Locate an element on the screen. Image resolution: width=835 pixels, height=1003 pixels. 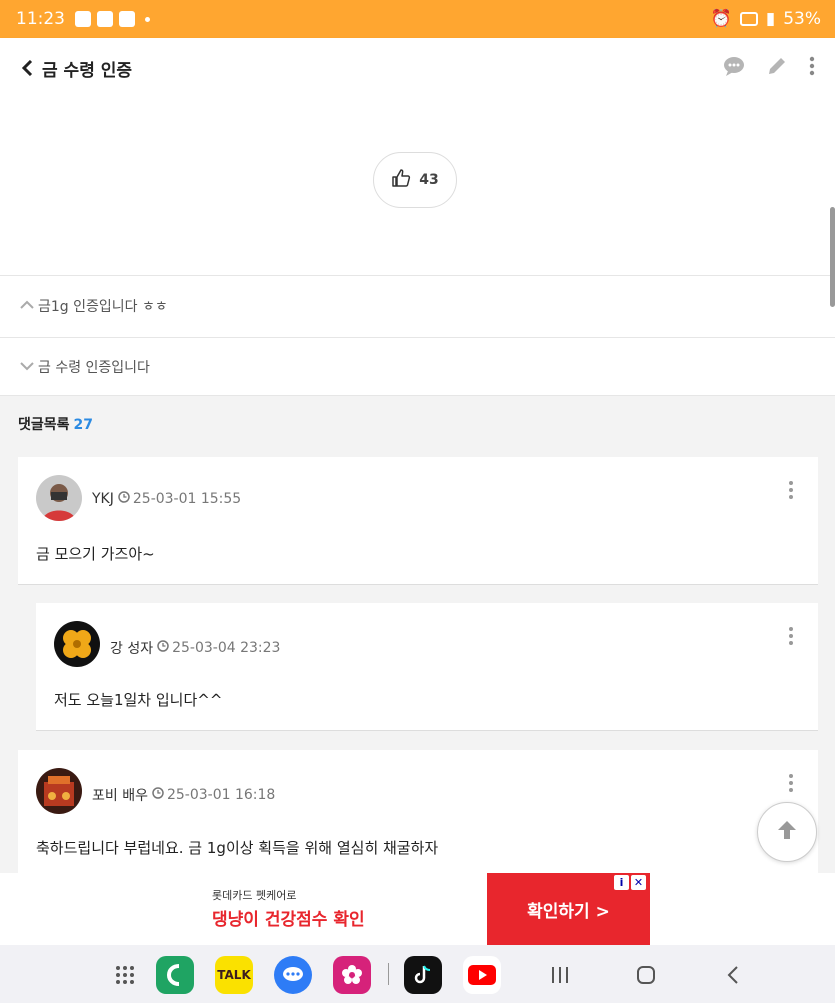
edit-pencil-icon is located at coordinates (777, 68).